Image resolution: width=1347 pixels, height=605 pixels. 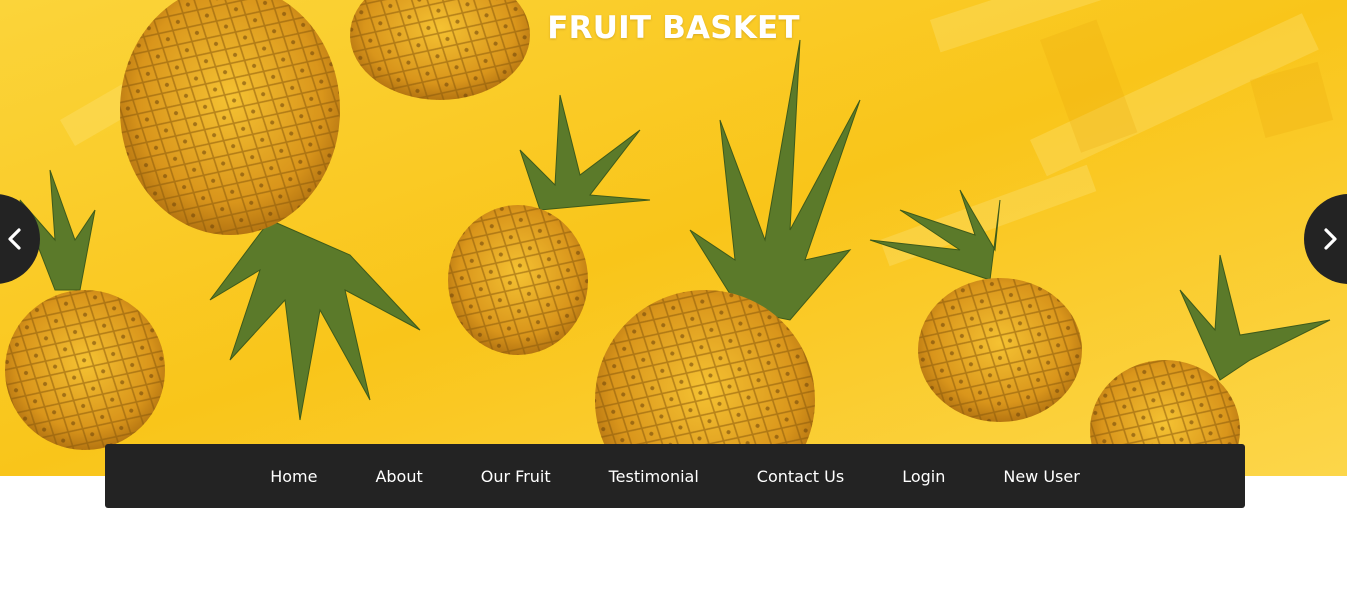 I want to click on nav-item-home: Home, so click(x=293, y=476).